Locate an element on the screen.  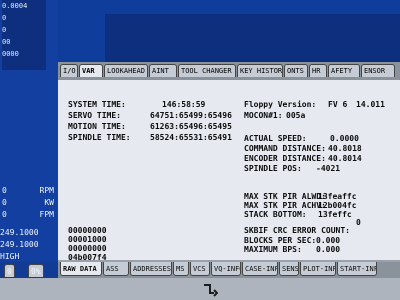
left-kw-value: 0 is located at coordinates (4, 202).